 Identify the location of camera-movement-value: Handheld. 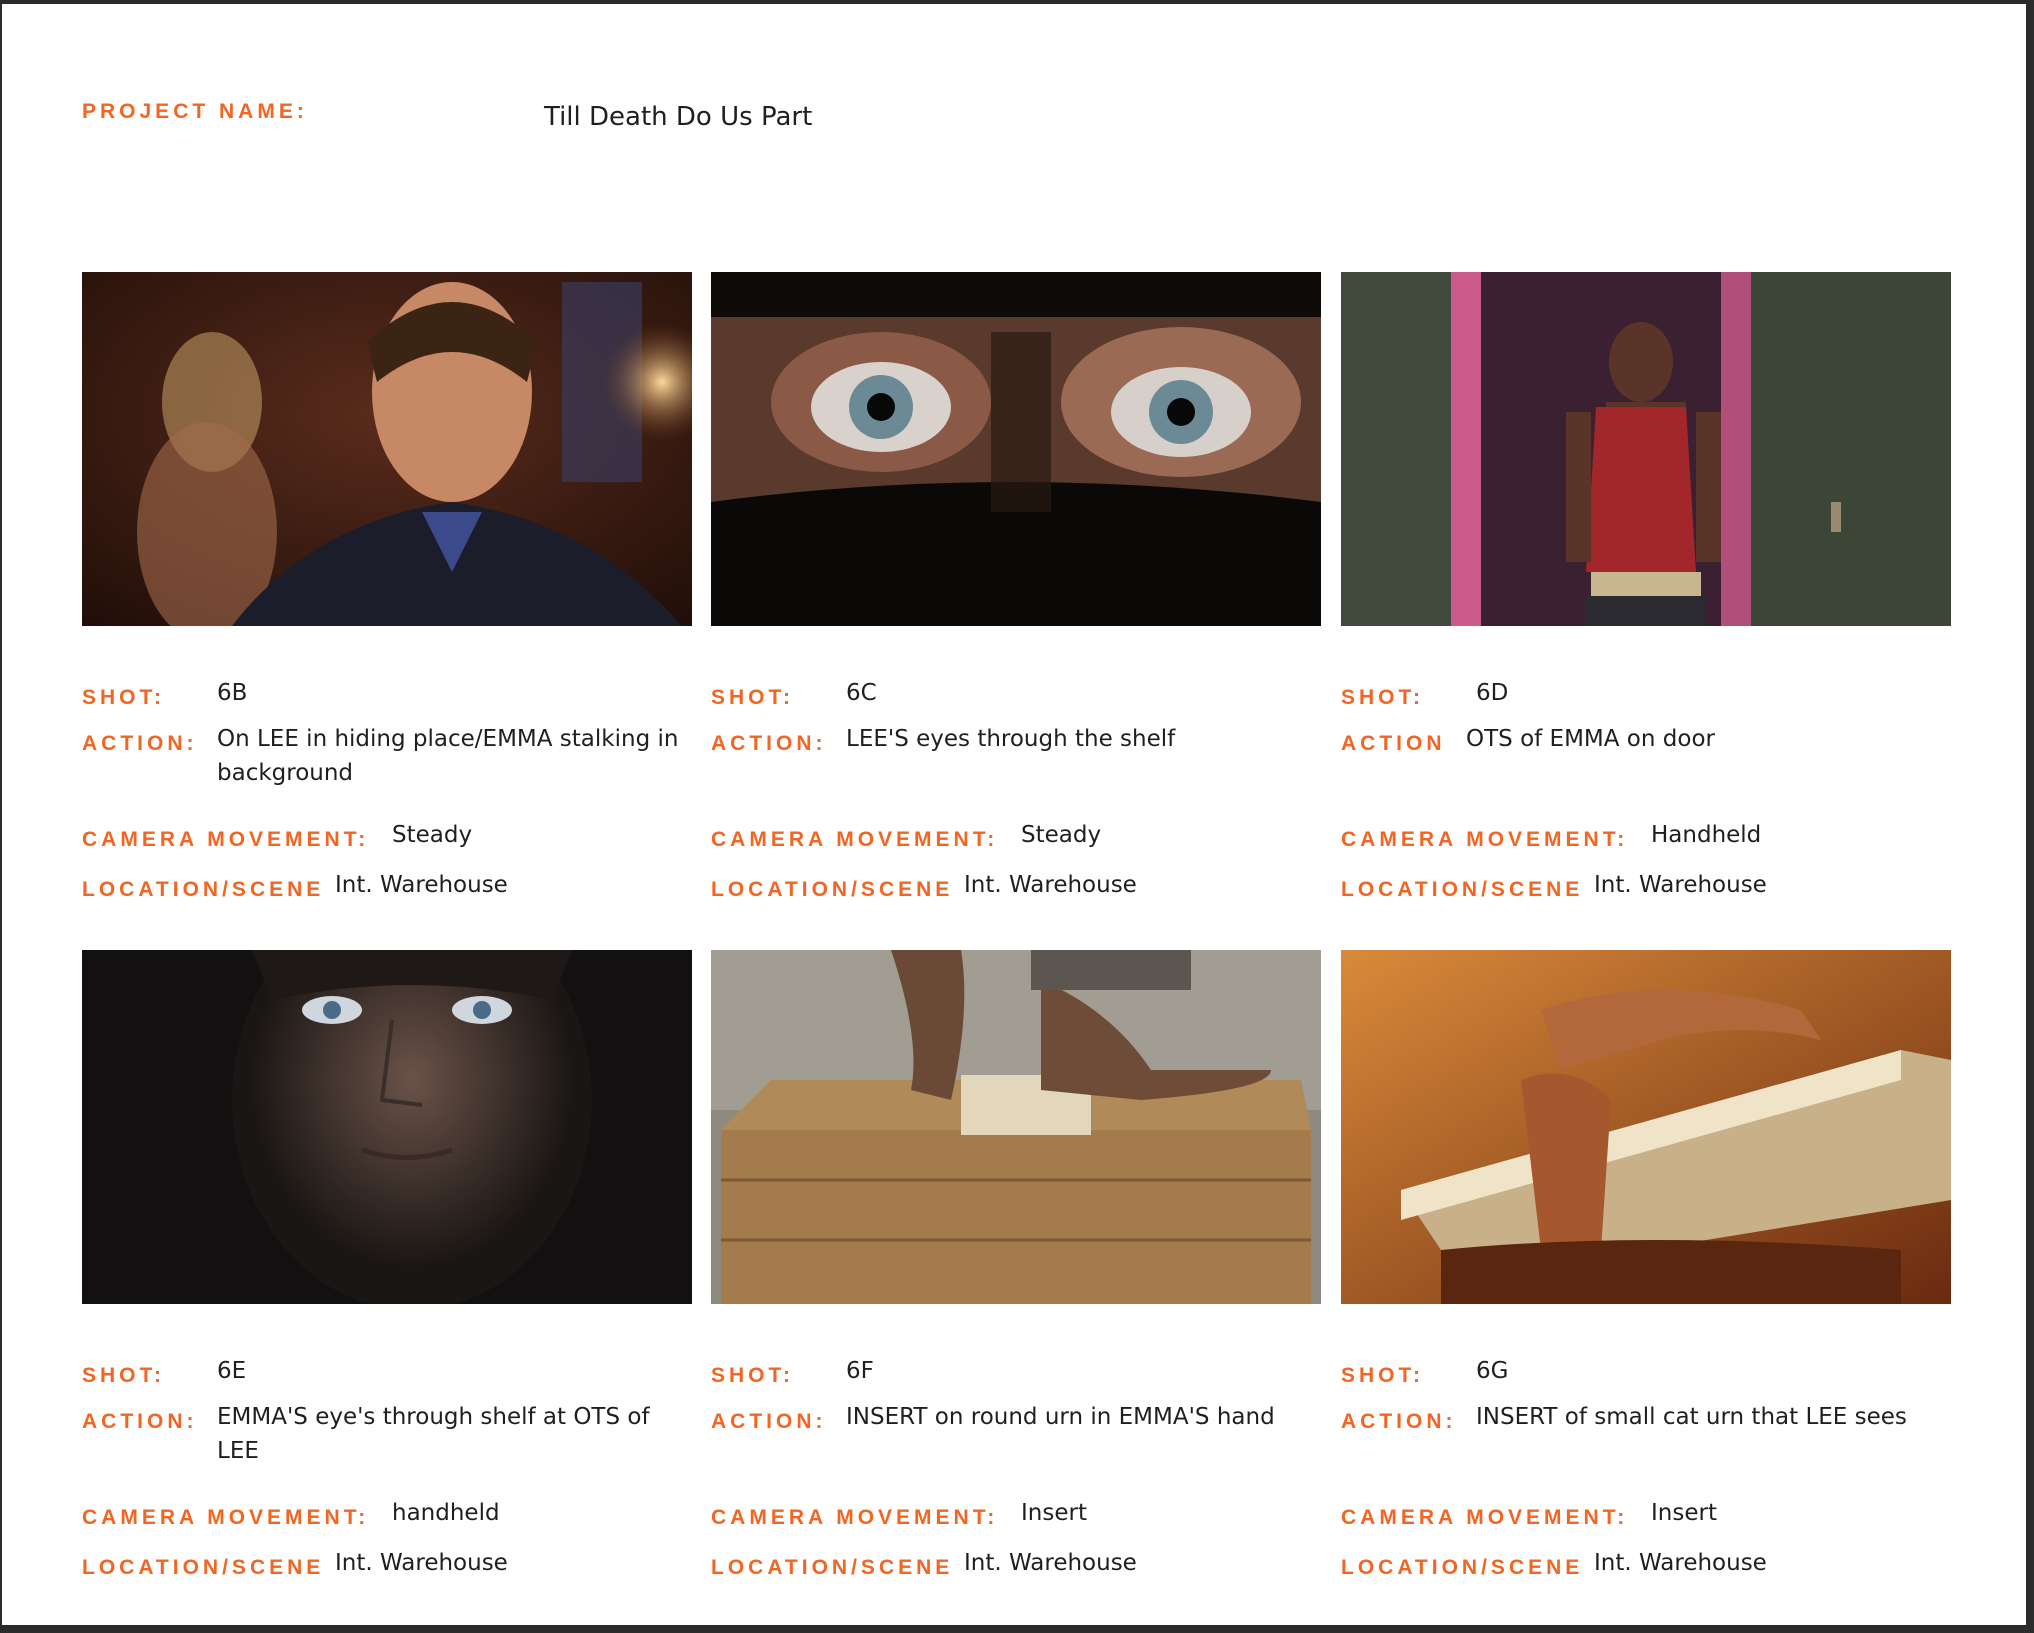
(1706, 835).